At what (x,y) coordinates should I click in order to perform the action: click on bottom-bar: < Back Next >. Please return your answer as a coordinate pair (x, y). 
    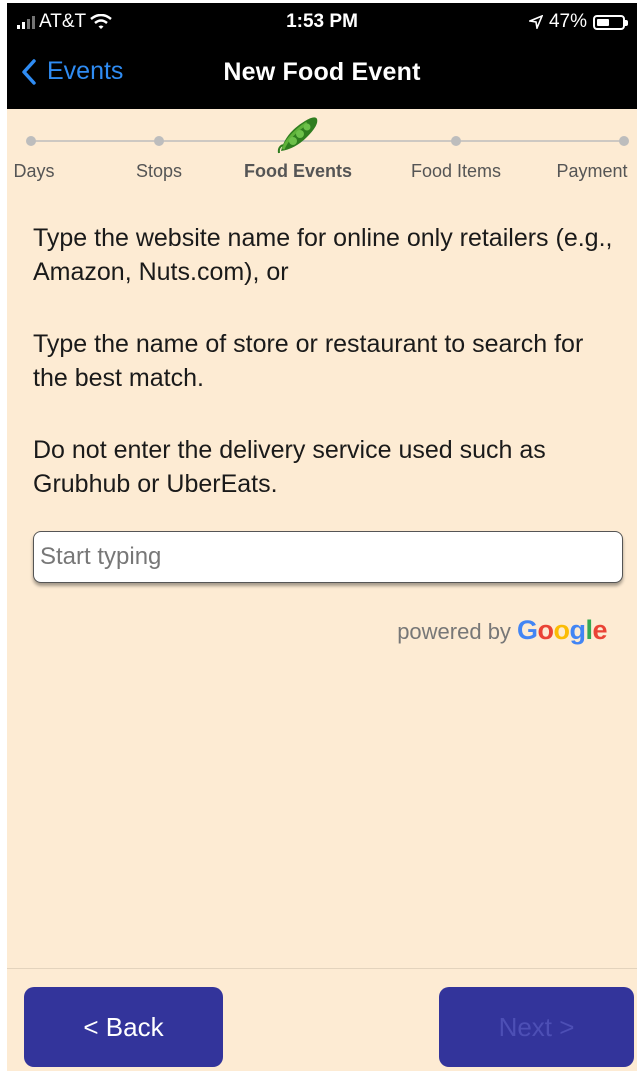
    Looking at the image, I should click on (322, 1019).